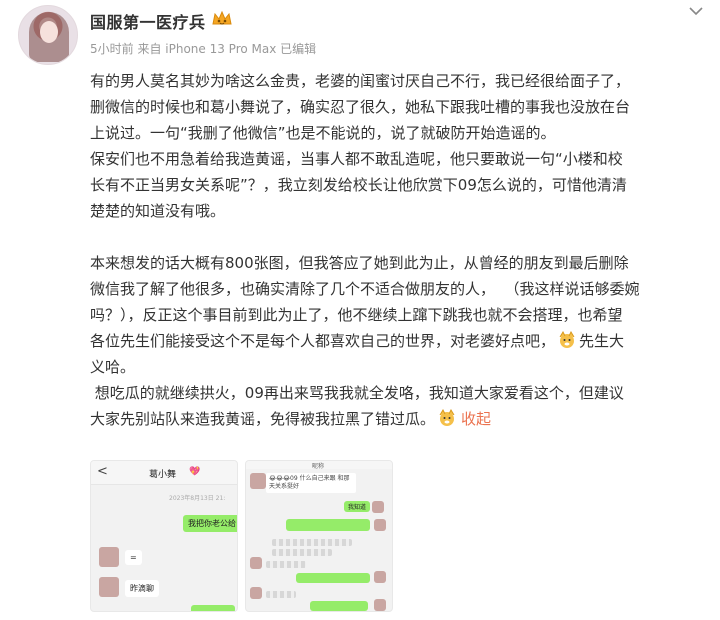 The height and width of the screenshot is (620, 720). What do you see at coordinates (113, 367) in the screenshot?
I see `post-line: 义哈。` at bounding box center [113, 367].